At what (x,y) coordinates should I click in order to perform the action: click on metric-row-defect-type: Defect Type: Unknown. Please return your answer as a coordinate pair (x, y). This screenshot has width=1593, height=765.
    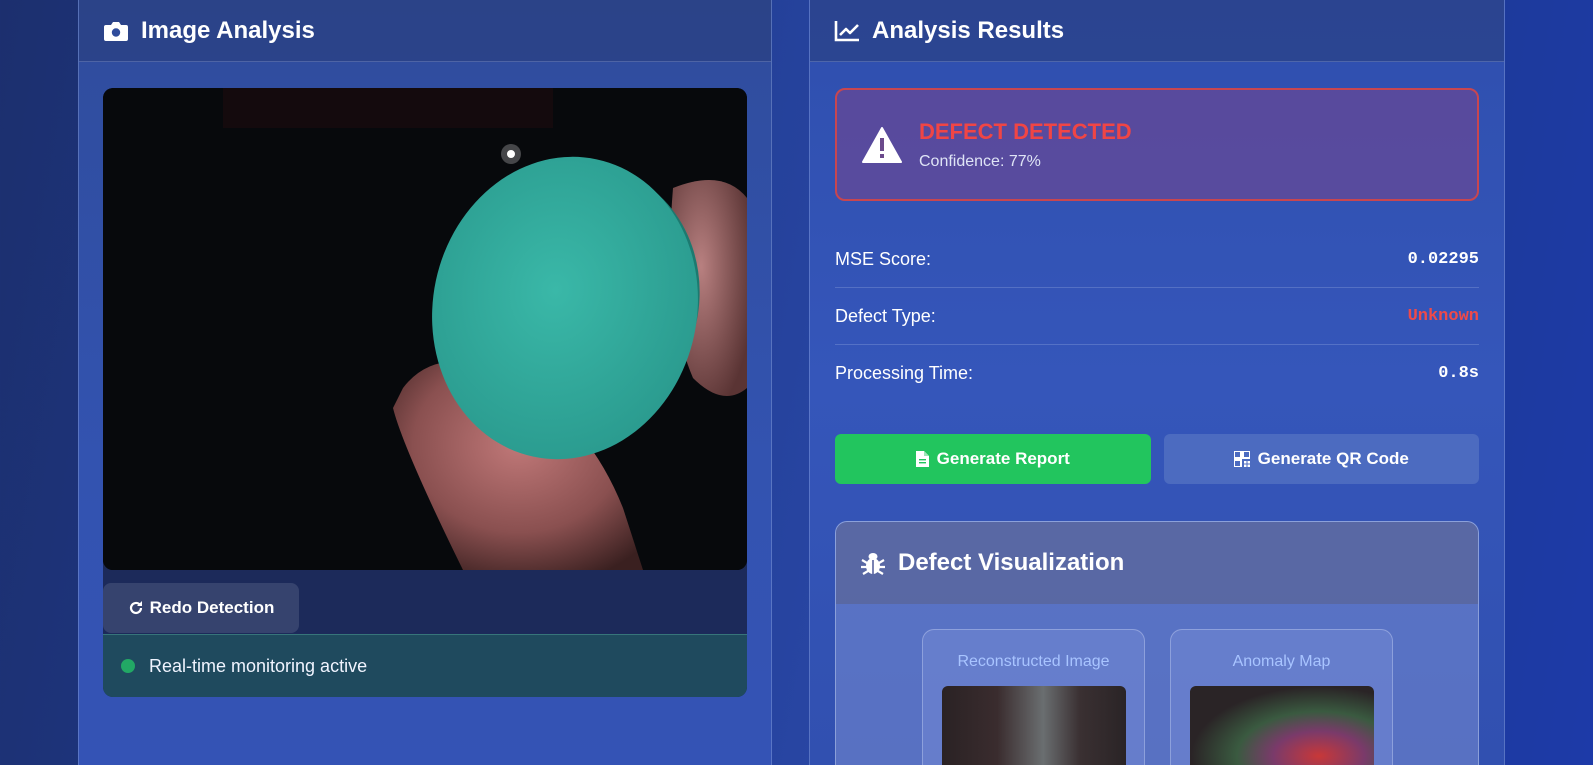
    Looking at the image, I should click on (1157, 316).